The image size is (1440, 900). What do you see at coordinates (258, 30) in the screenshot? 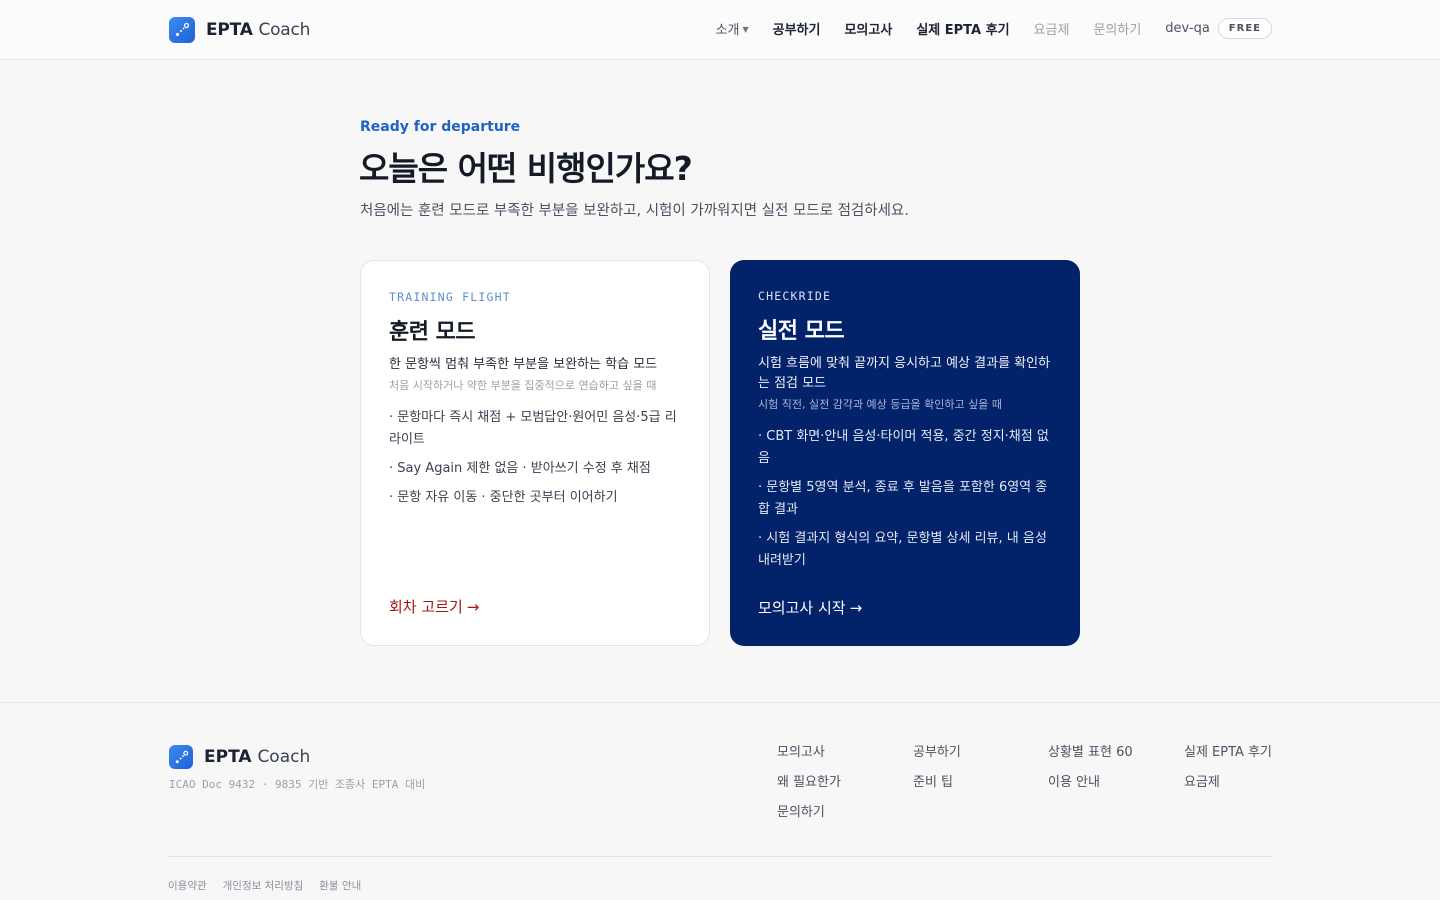
I see `brand-name: EPTA Coach` at bounding box center [258, 30].